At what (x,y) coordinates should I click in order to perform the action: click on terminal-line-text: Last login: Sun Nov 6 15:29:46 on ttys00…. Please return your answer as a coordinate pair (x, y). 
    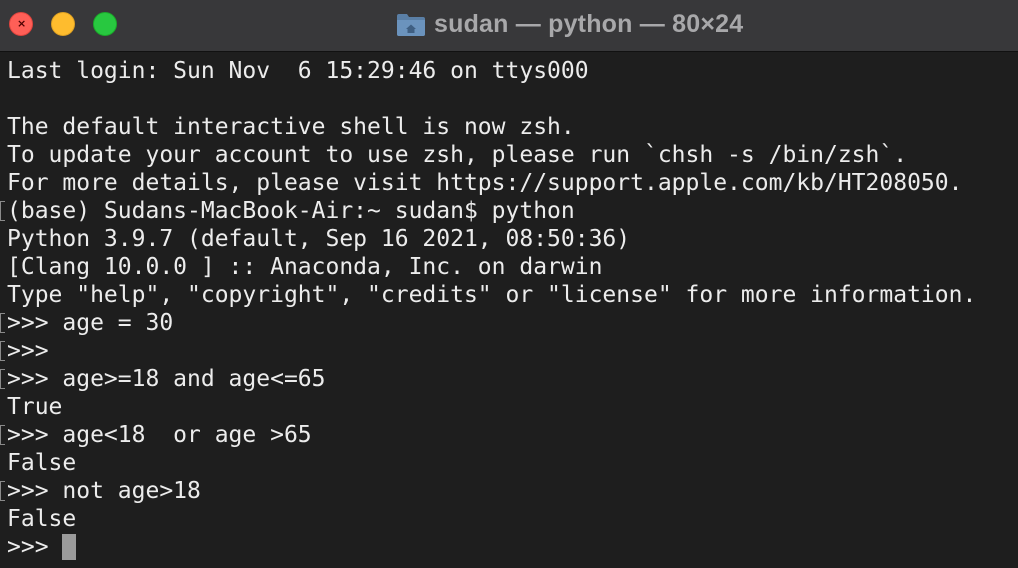
    Looking at the image, I should click on (298, 71).